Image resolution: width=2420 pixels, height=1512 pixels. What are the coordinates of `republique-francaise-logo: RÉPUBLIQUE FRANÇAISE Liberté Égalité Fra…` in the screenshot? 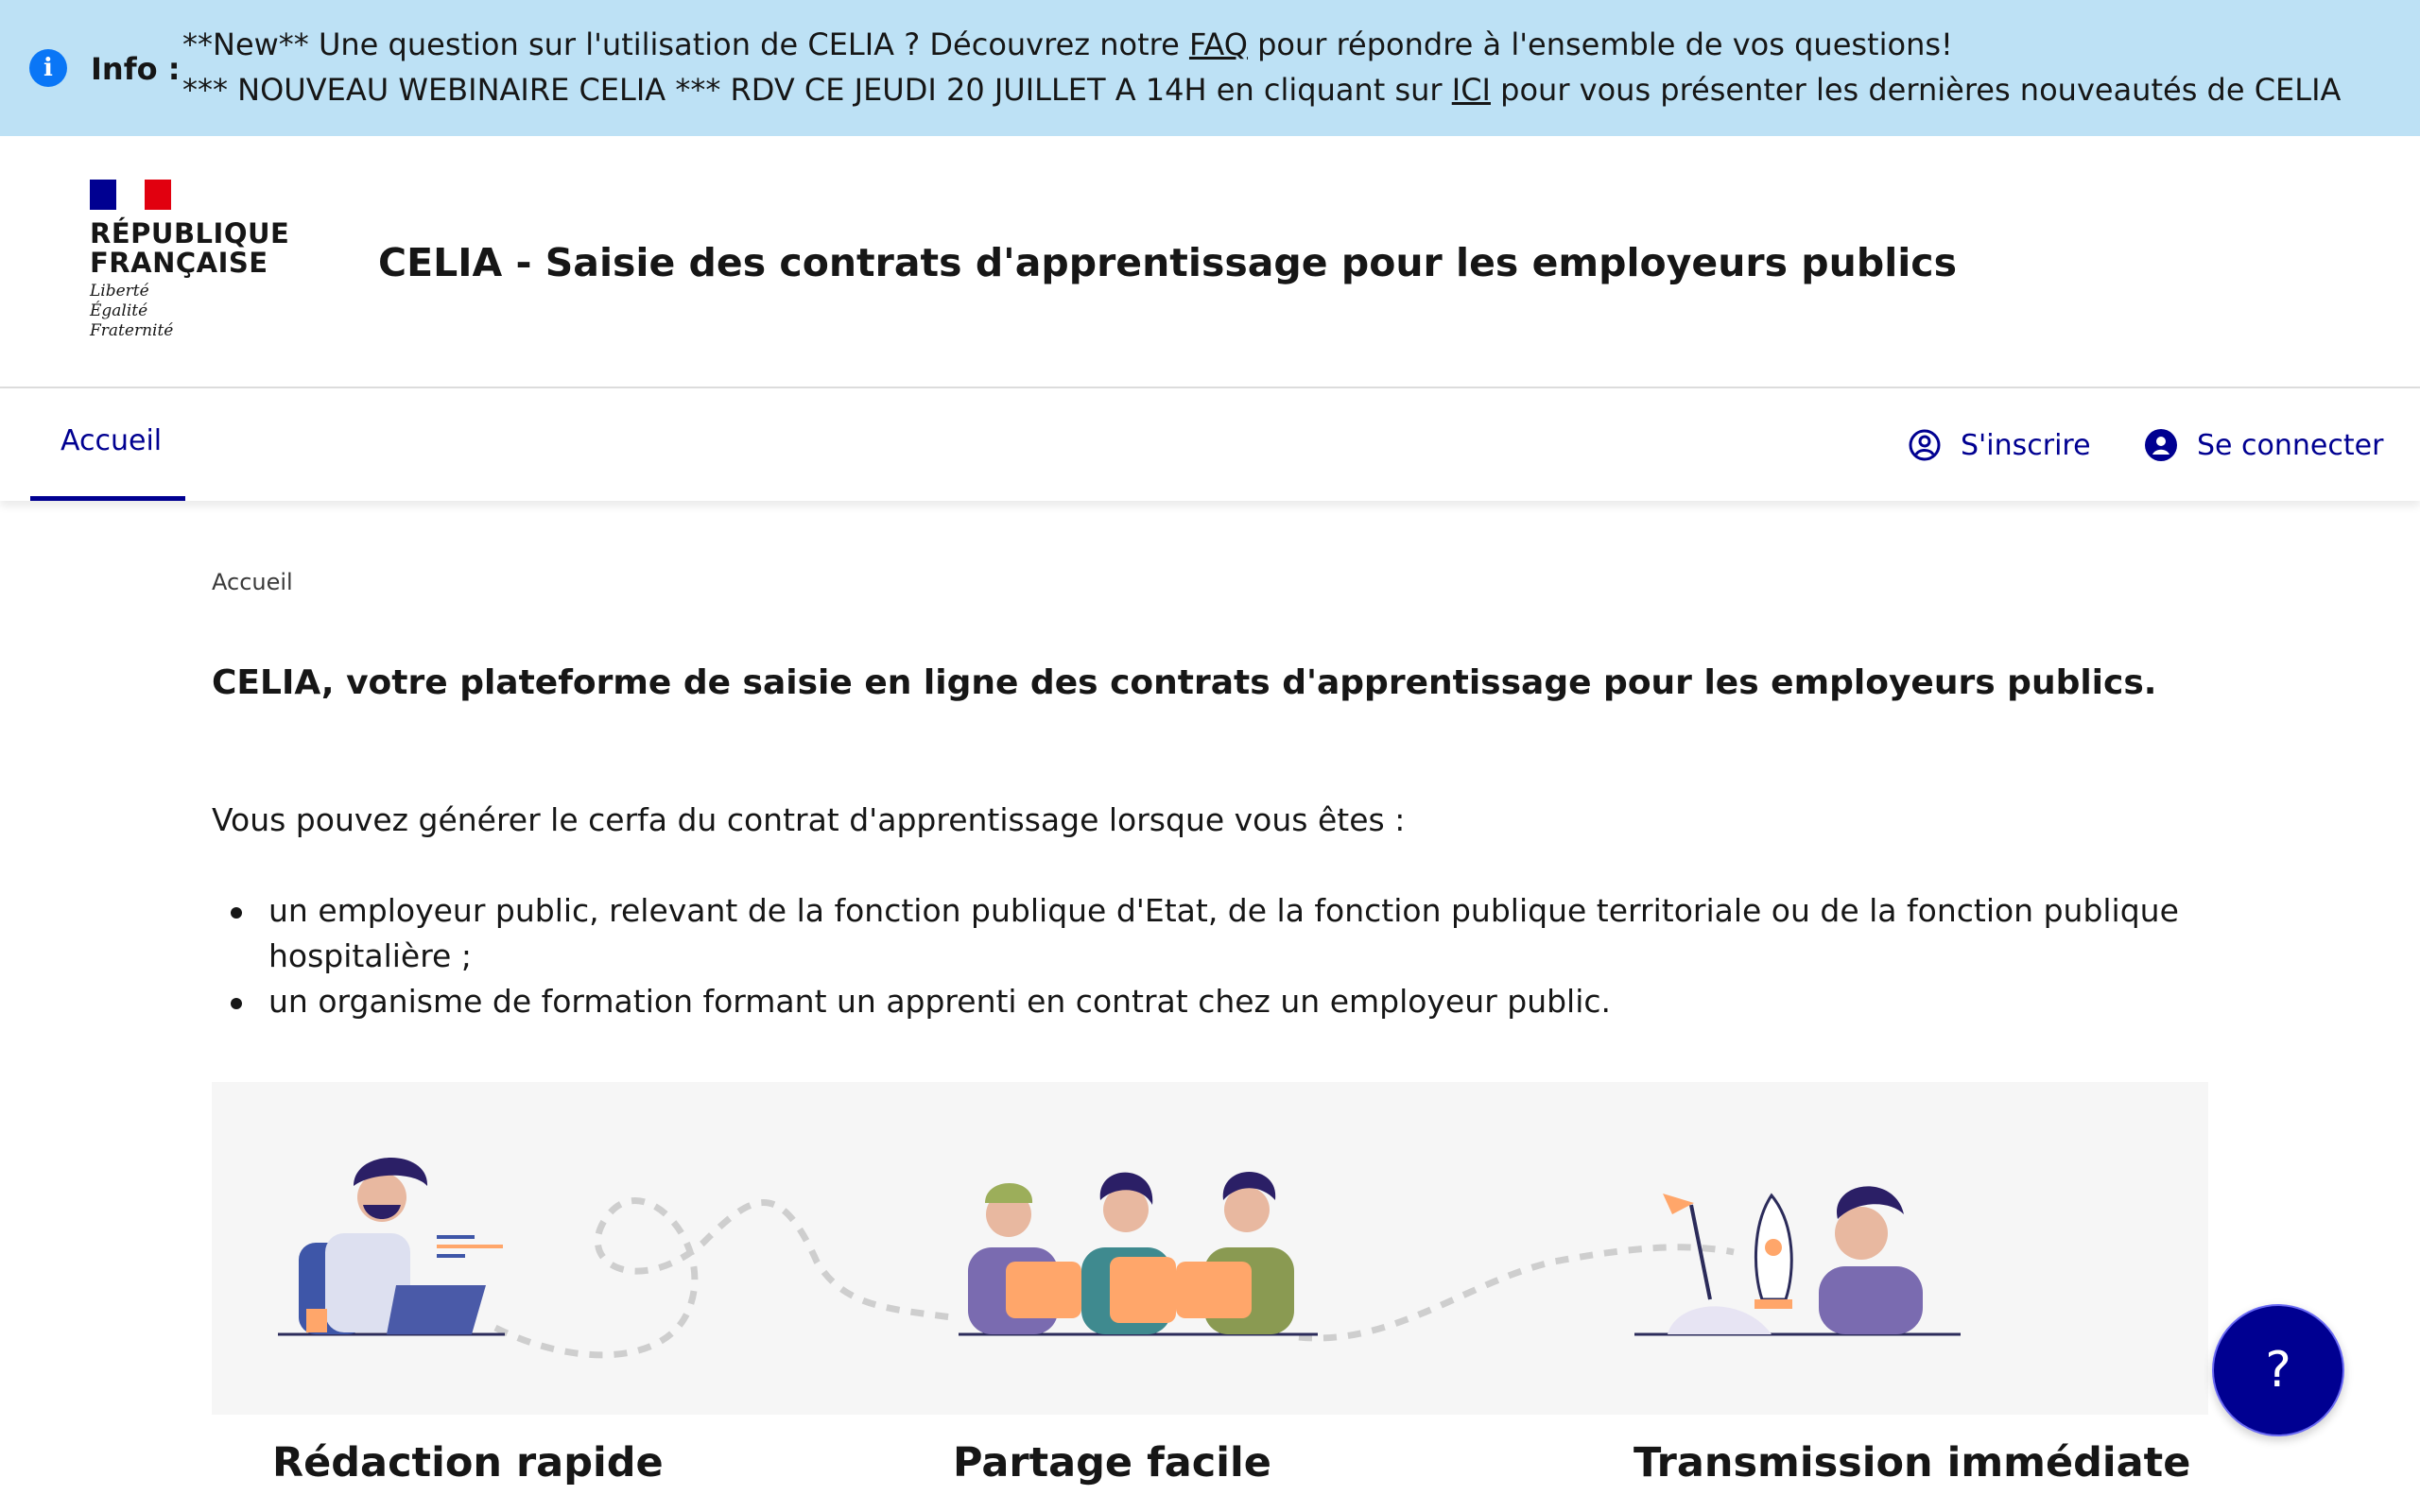 It's located at (190, 260).